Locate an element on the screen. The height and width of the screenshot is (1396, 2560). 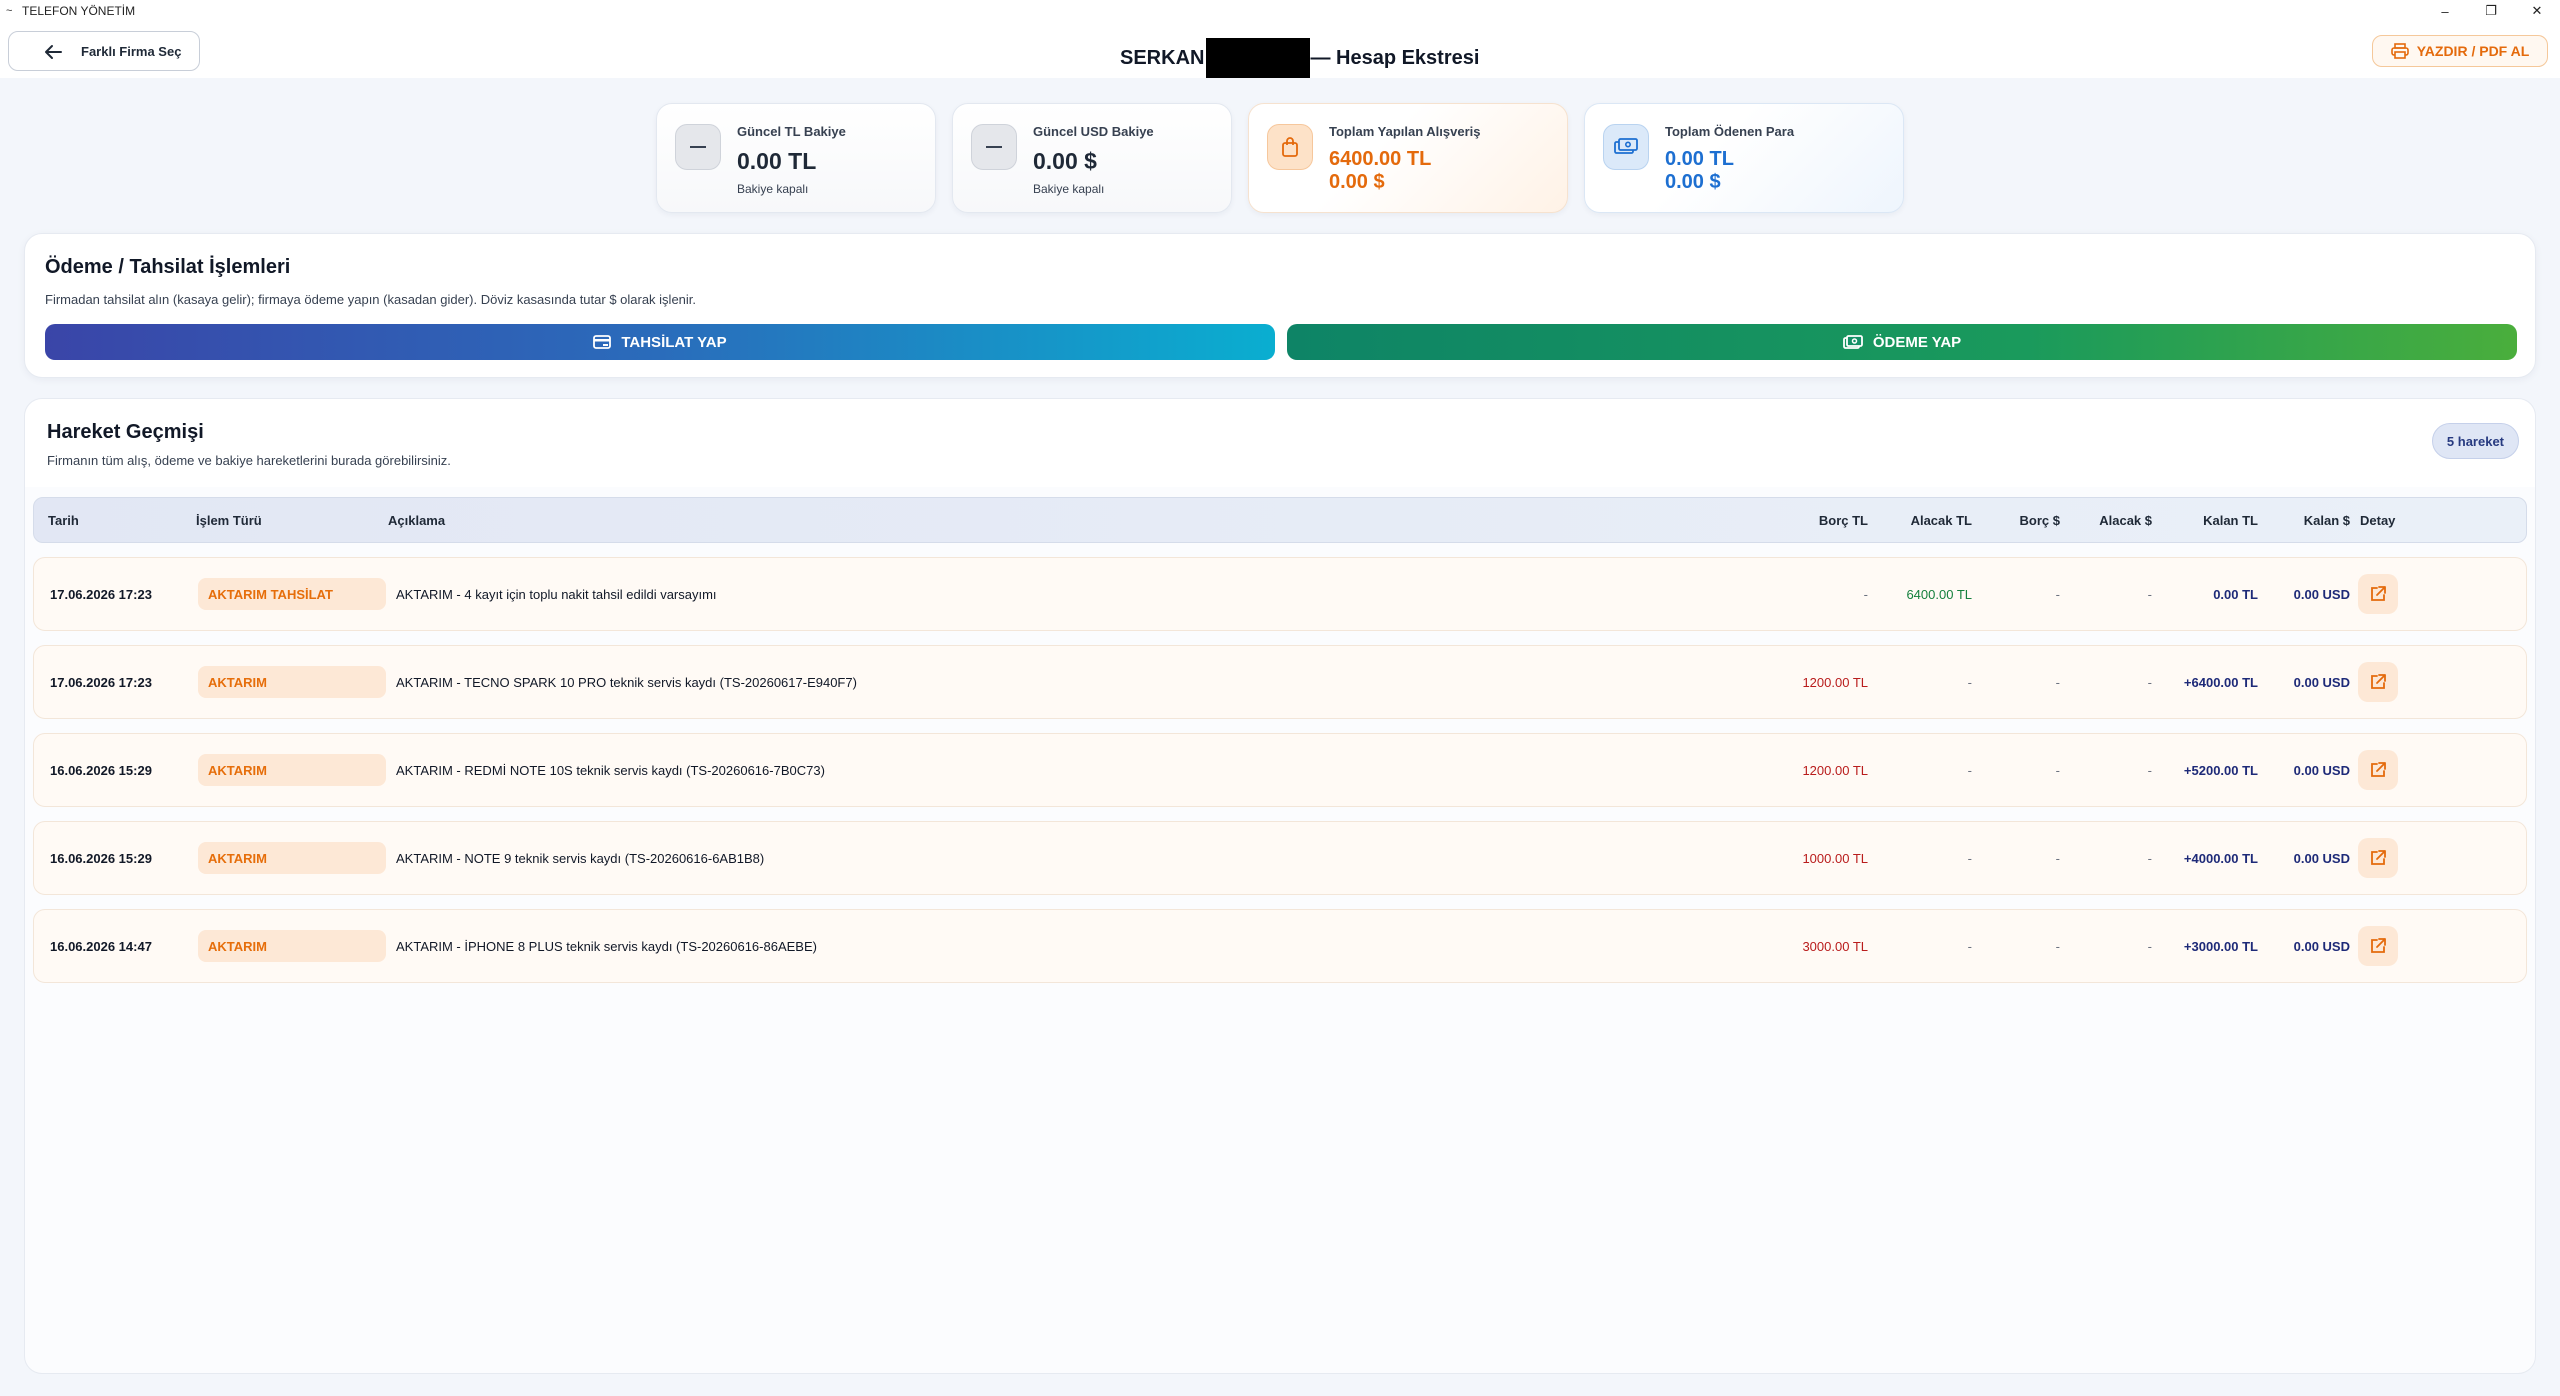
window-title: TELEFON YÖNETİM is located at coordinates (79, 11).